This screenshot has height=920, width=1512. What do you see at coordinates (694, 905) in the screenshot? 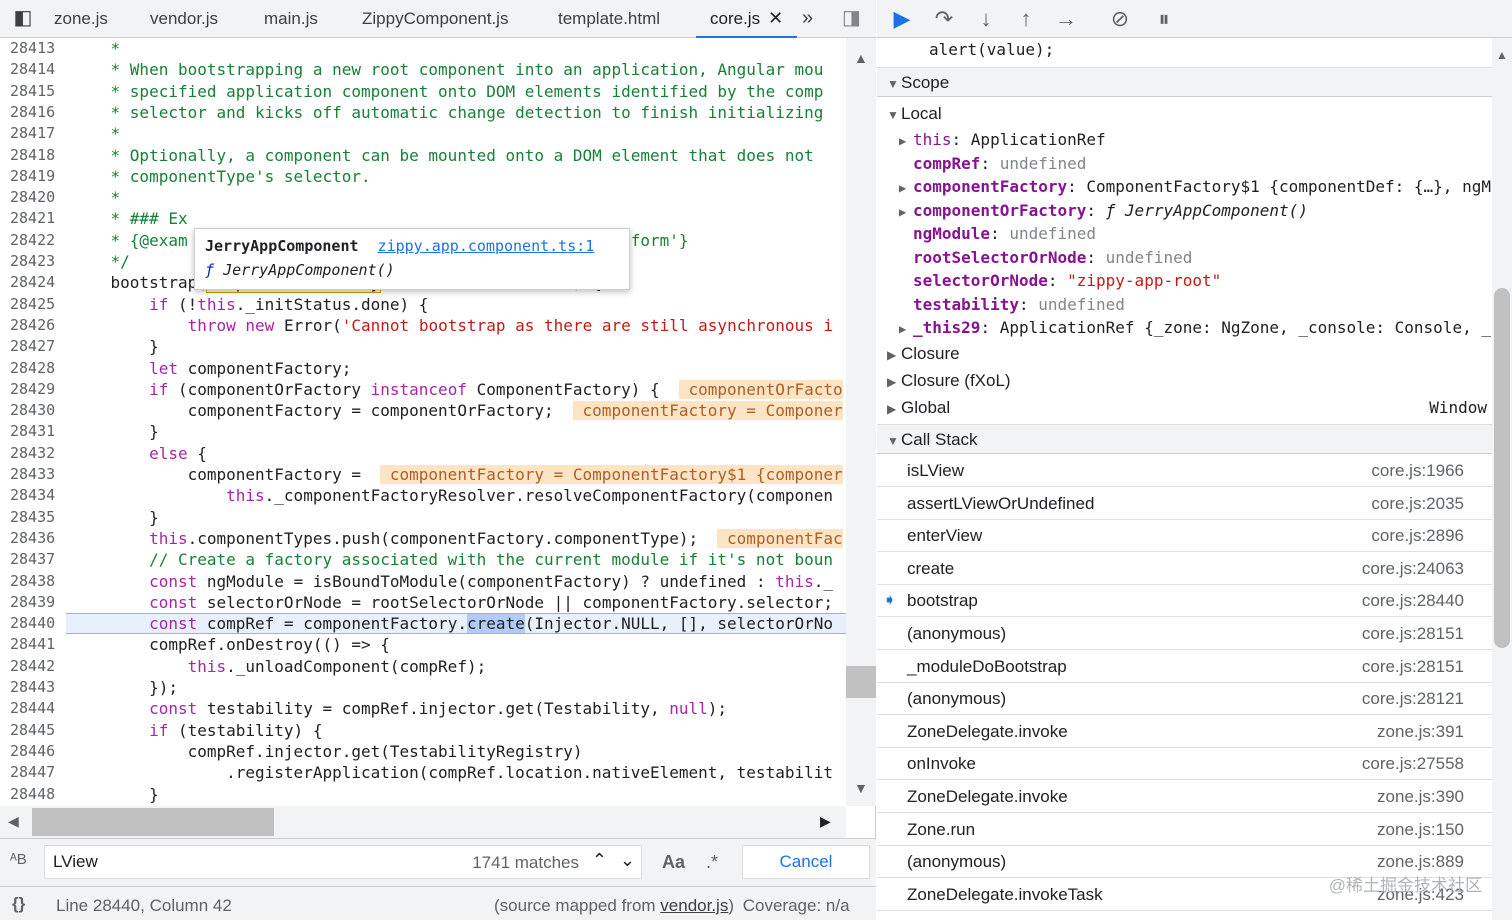
I see `source-map-link: vendor.js` at bounding box center [694, 905].